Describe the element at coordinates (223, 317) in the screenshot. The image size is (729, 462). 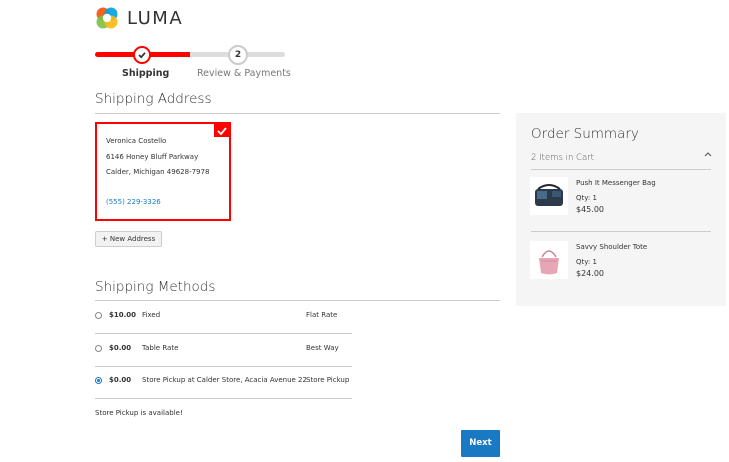
I see `shipping-method-row-fixed: $10.00 Fixed Flat Rate` at that location.